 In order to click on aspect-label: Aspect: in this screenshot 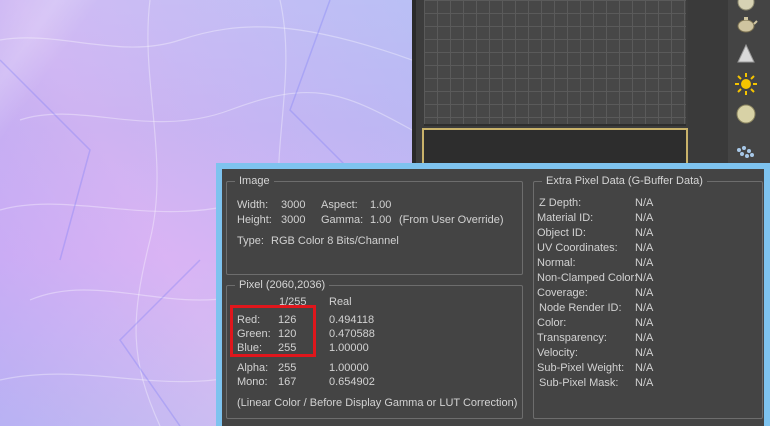, I will do `click(339, 205)`.